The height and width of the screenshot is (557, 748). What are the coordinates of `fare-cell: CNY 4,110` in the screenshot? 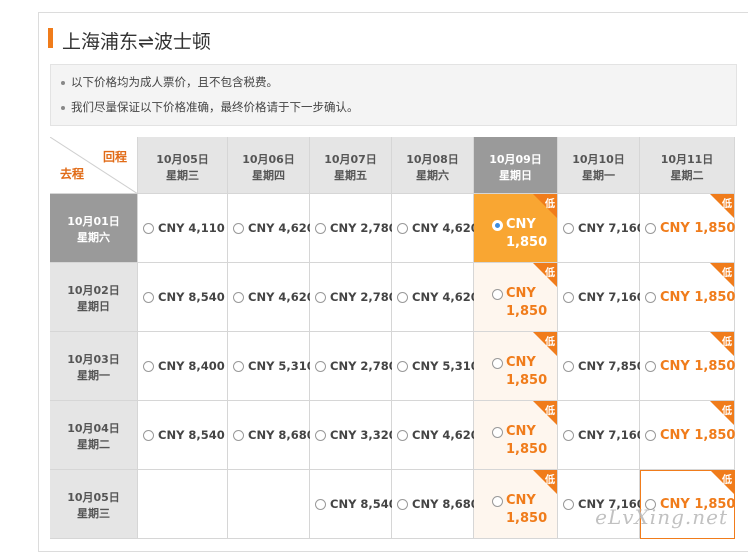 It's located at (183, 228).